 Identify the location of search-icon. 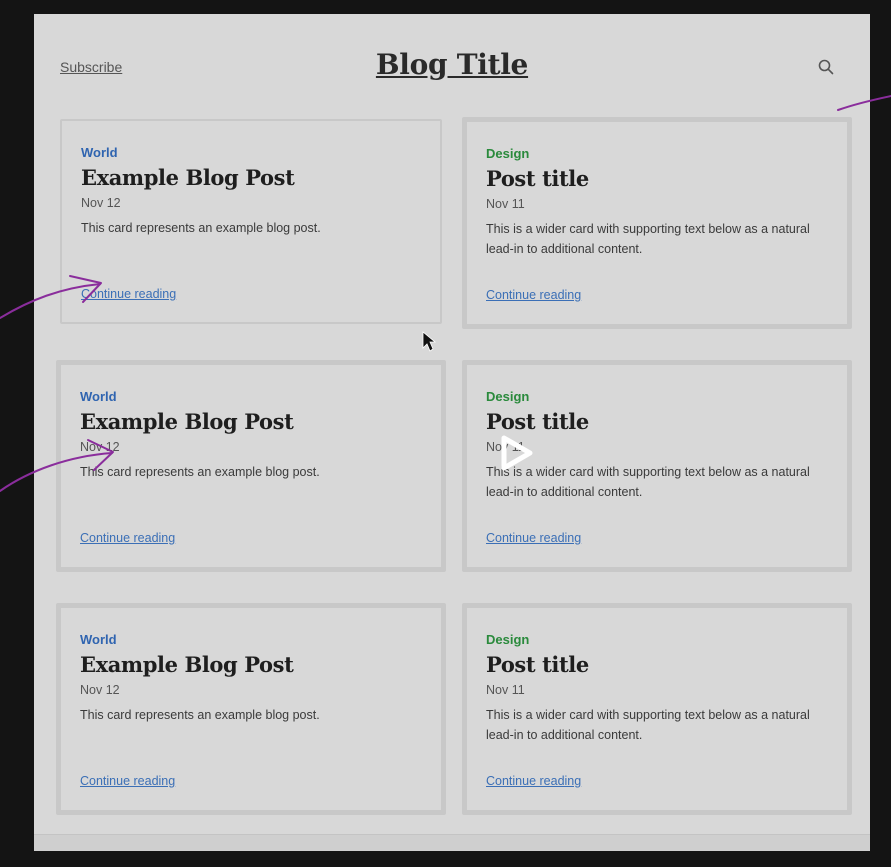
(826, 67).